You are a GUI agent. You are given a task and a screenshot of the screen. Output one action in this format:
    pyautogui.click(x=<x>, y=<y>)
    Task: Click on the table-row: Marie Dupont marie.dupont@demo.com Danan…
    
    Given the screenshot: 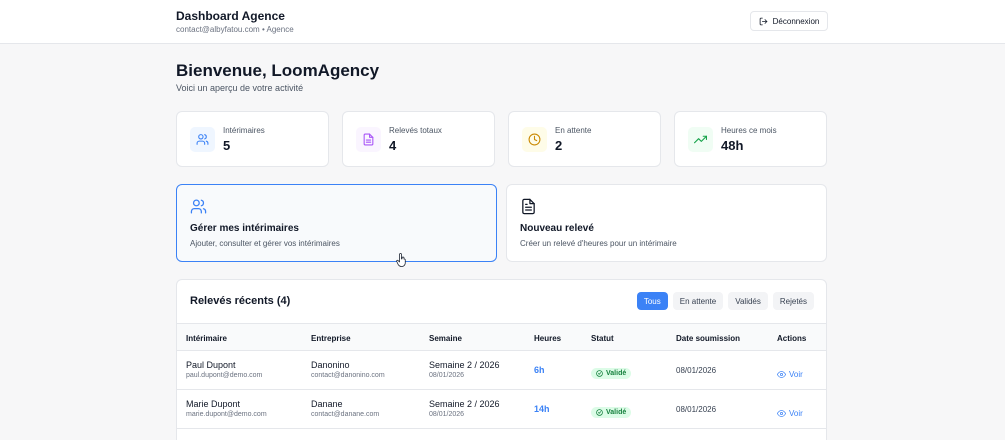 What is the action you would take?
    pyautogui.click(x=501, y=409)
    